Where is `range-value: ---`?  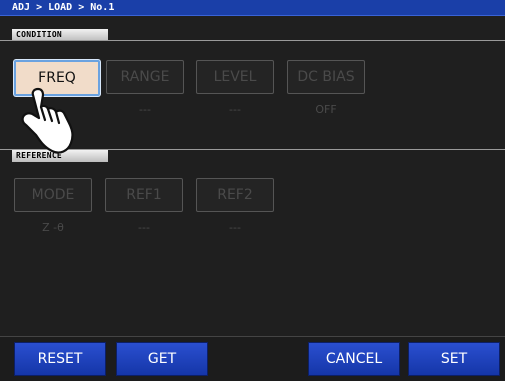 range-value: --- is located at coordinates (145, 109).